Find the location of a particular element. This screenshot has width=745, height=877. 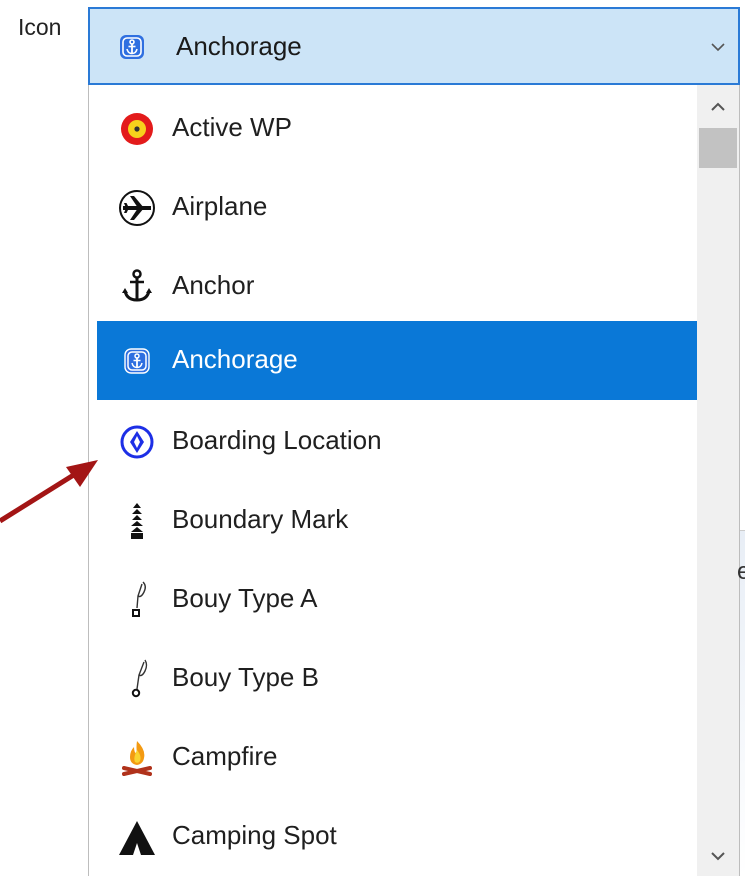

list-item-label: Bouy Type B is located at coordinates (245, 677).